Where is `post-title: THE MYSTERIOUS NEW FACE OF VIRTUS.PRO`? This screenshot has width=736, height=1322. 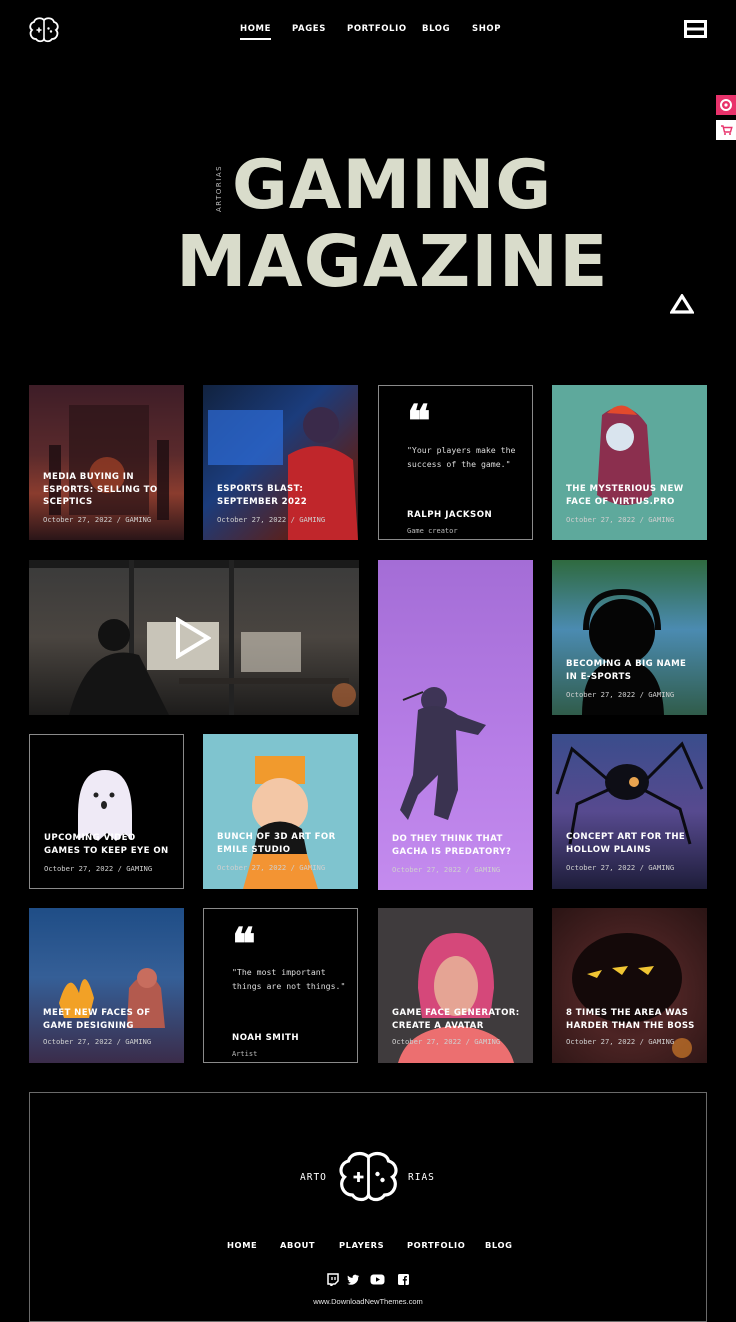
post-title: THE MYSTERIOUS NEW FACE OF VIRTUS.PRO is located at coordinates (631, 495).